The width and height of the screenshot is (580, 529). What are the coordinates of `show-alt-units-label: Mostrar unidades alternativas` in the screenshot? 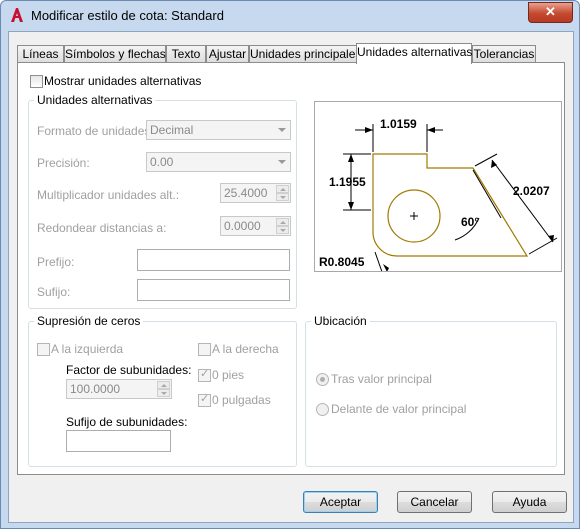 It's located at (123, 81).